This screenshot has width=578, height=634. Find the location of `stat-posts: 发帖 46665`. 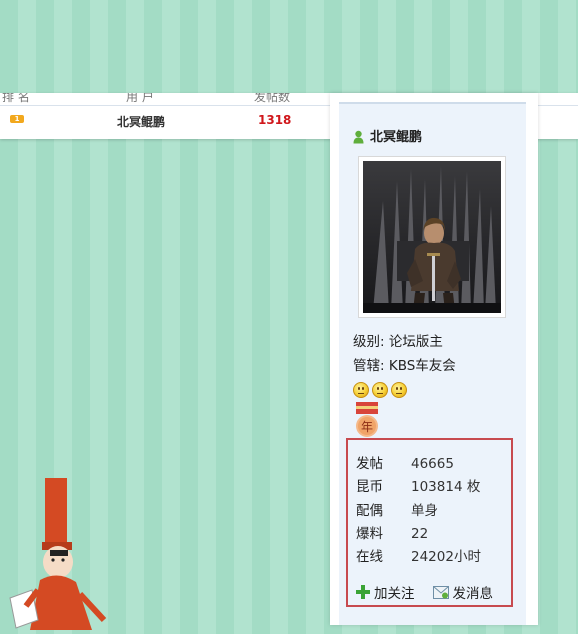

stat-posts: 发帖 46665 is located at coordinates (405, 462).